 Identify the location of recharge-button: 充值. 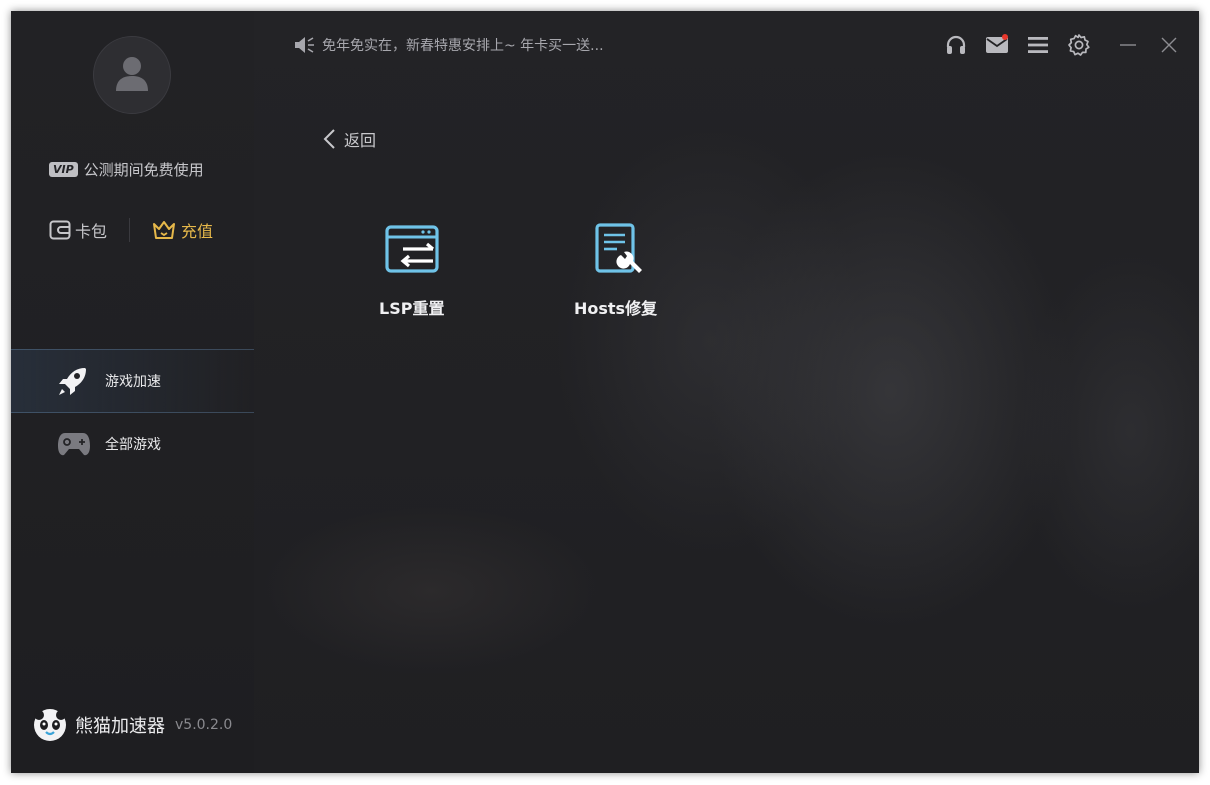
(182, 230).